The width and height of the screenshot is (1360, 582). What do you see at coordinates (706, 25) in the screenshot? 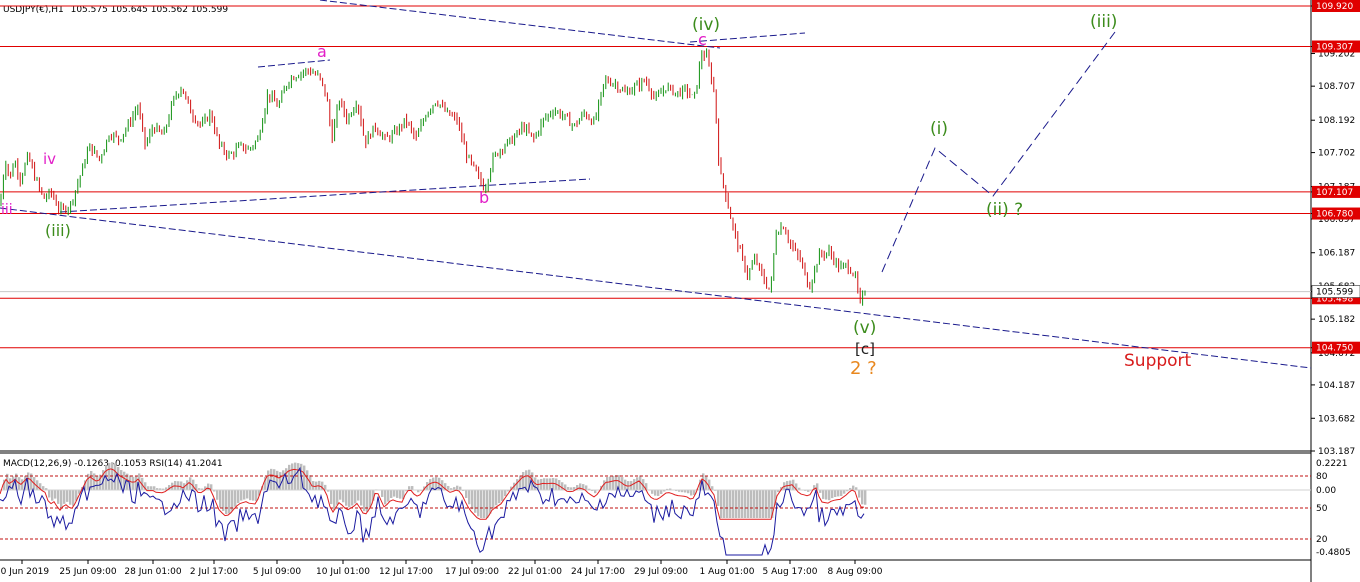
I see `wave-label-iv-green: (iv)` at bounding box center [706, 25].